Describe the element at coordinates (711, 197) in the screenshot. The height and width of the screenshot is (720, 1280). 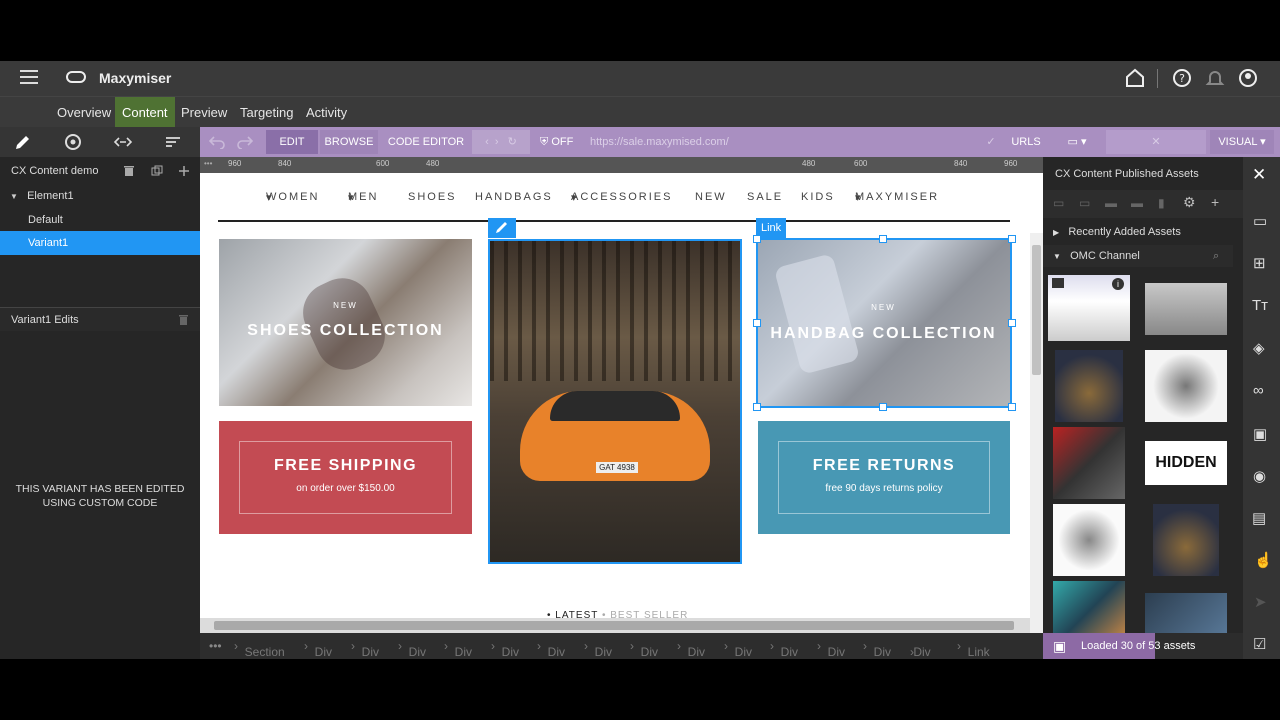
I see `site-nav-new: NEW` at that location.